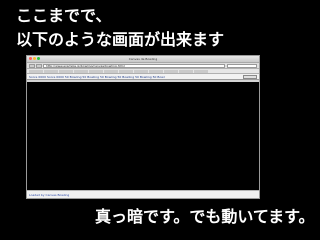 The width and height of the screenshot is (320, 240). I want to click on heading-line-2: 以下のような画面が出来ます, so click(120, 39).